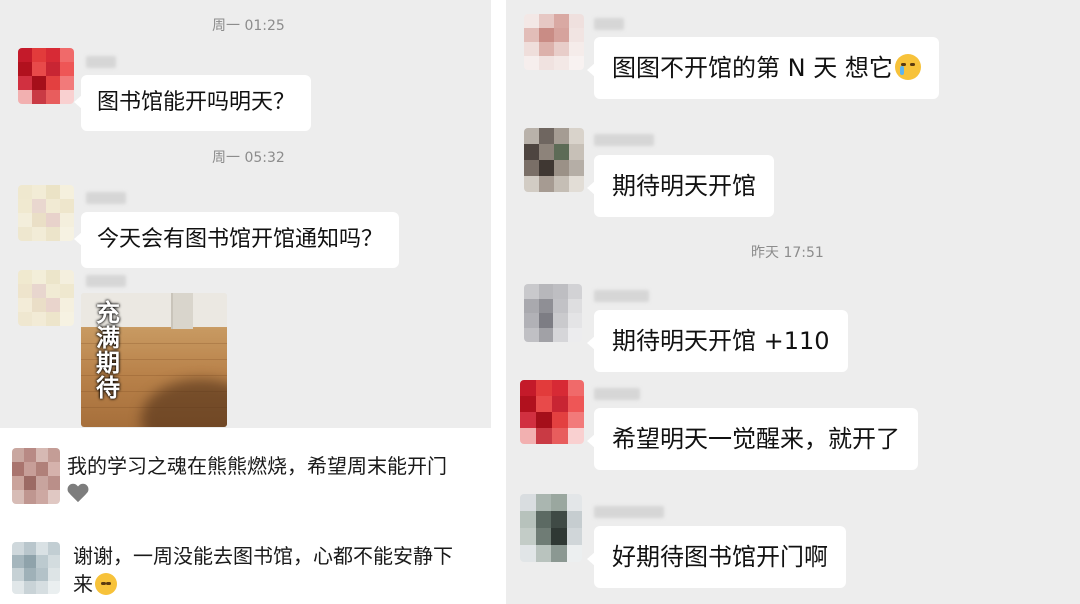 This screenshot has width=1080, height=604. What do you see at coordinates (787, 253) in the screenshot?
I see `timestamp: 昨天 17:51` at bounding box center [787, 253].